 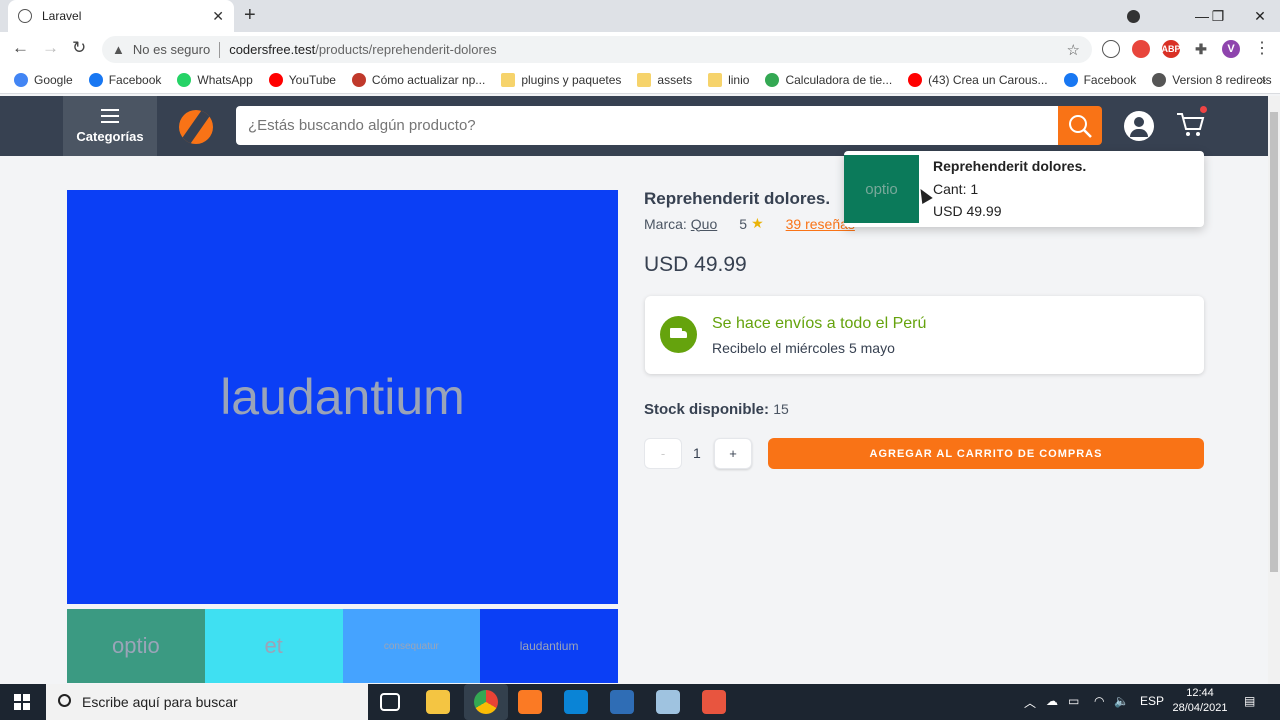 What do you see at coordinates (737, 198) in the screenshot?
I see `product-title: Reprehenderit dolores.` at bounding box center [737, 198].